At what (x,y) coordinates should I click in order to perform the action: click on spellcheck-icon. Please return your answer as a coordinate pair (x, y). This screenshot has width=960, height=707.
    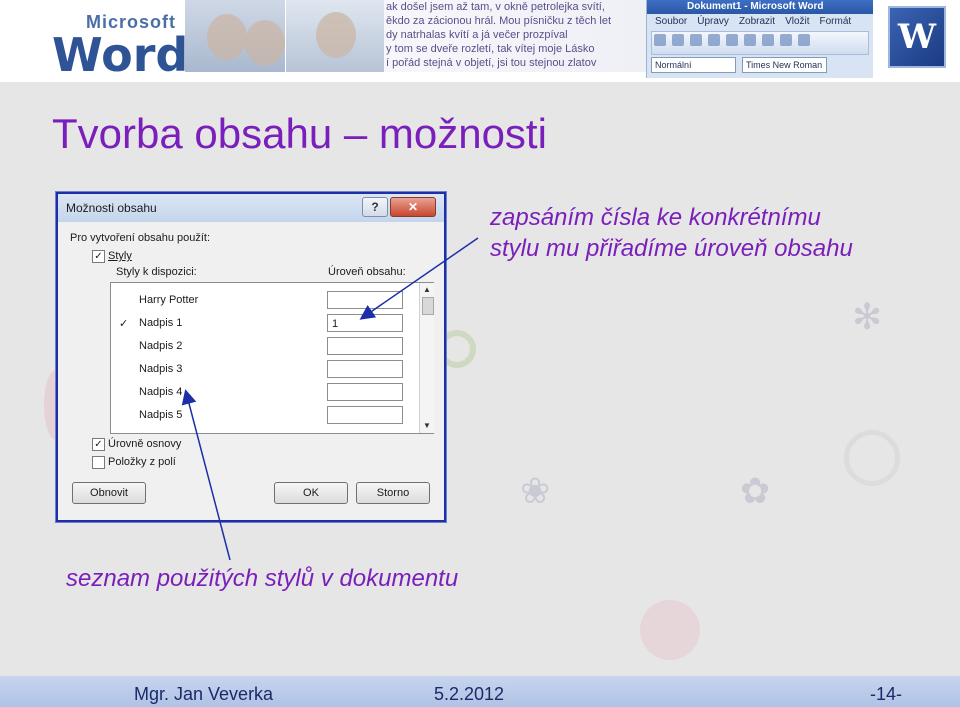
    Looking at the image, I should click on (750, 40).